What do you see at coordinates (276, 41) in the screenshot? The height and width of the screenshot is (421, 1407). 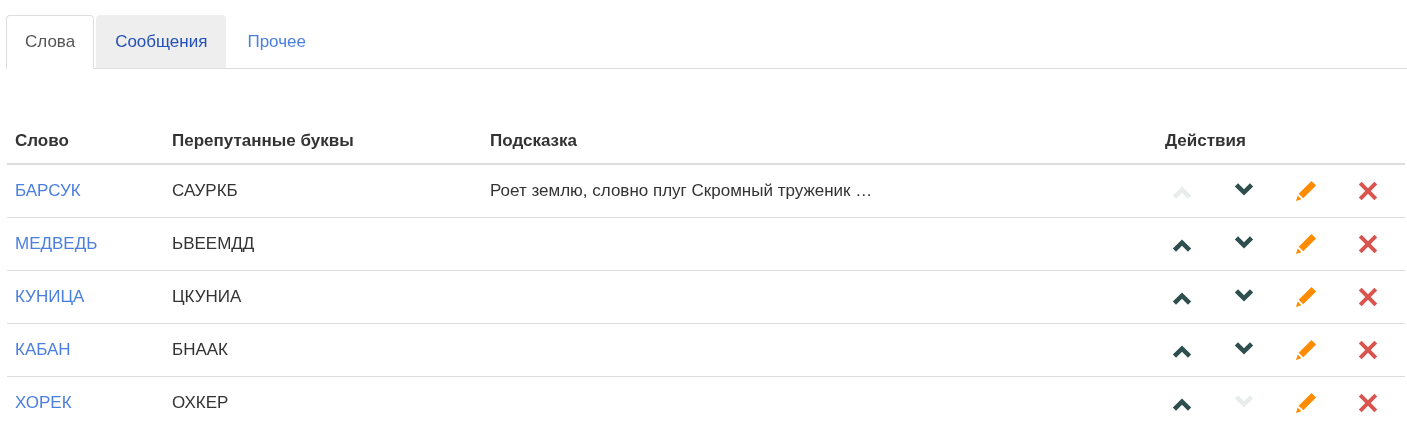 I see `tab: Прочее` at bounding box center [276, 41].